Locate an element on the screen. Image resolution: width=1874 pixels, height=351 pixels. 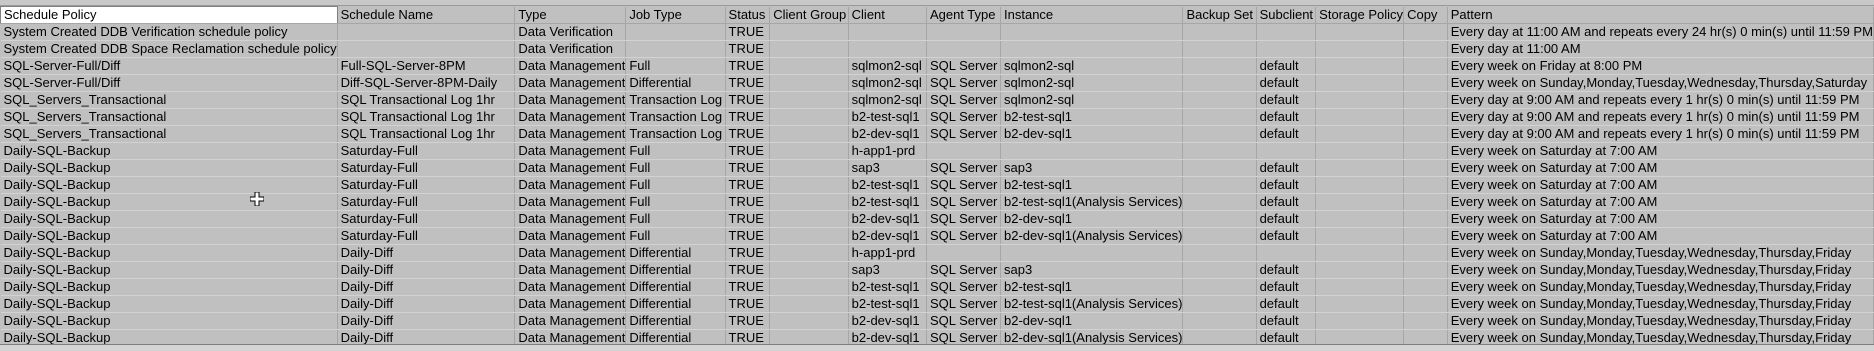
table-cell: Every day at 11:00 AM is located at coordinates (1660, 49).